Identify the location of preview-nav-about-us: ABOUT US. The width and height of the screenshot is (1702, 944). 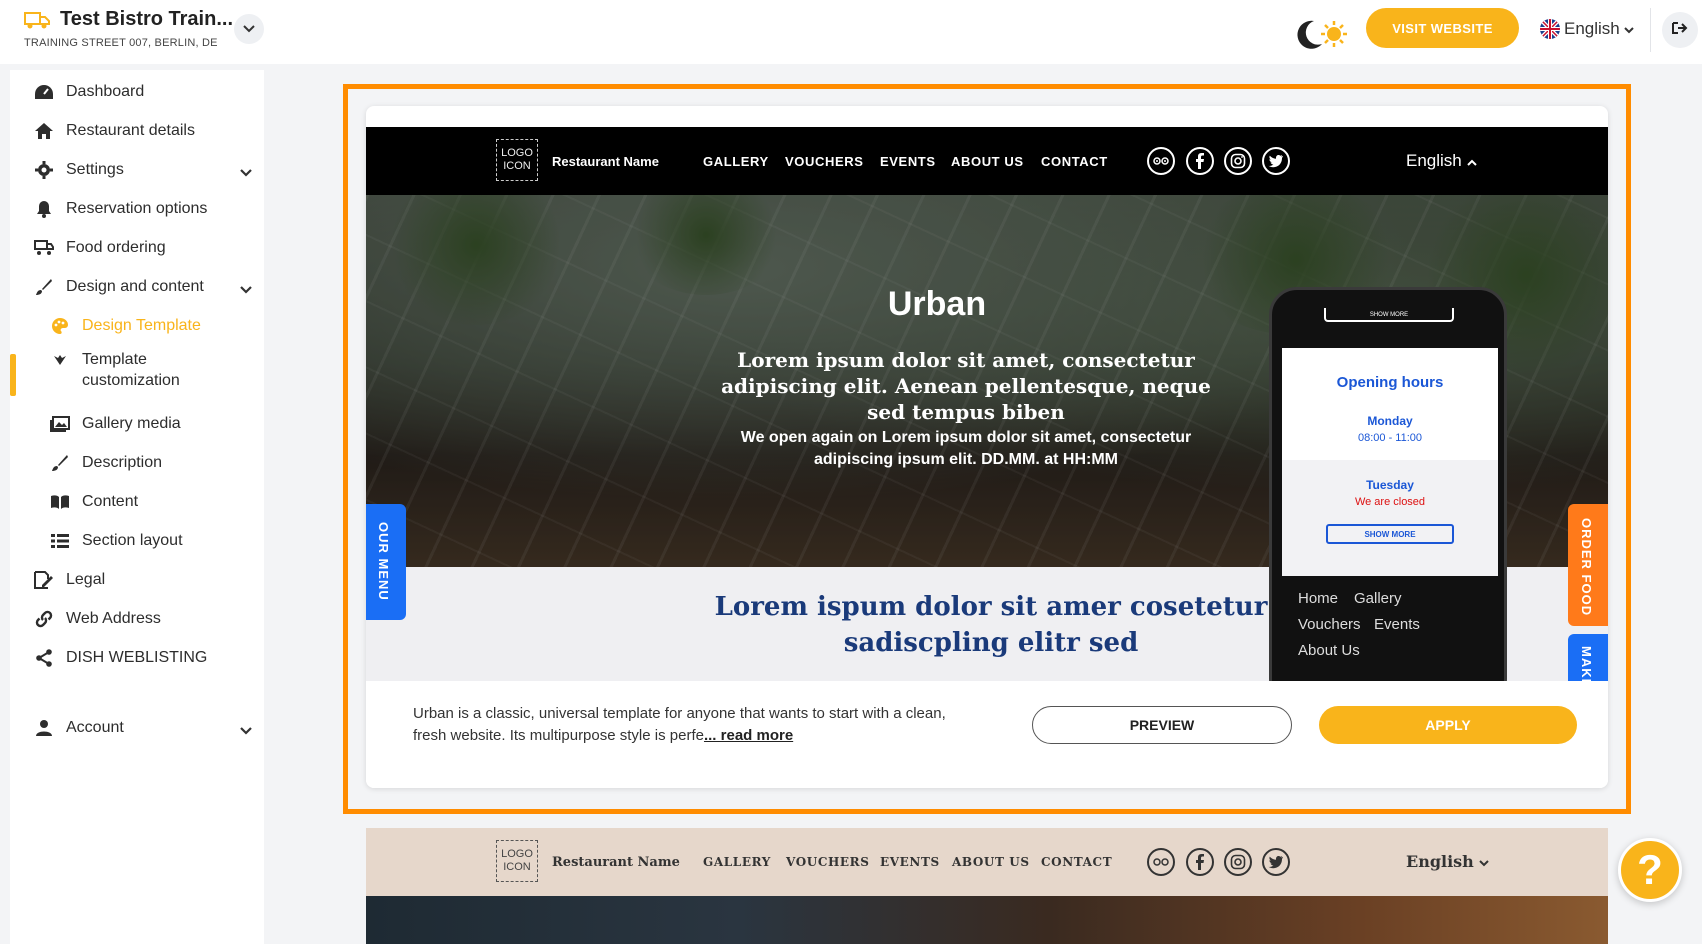
(991, 862).